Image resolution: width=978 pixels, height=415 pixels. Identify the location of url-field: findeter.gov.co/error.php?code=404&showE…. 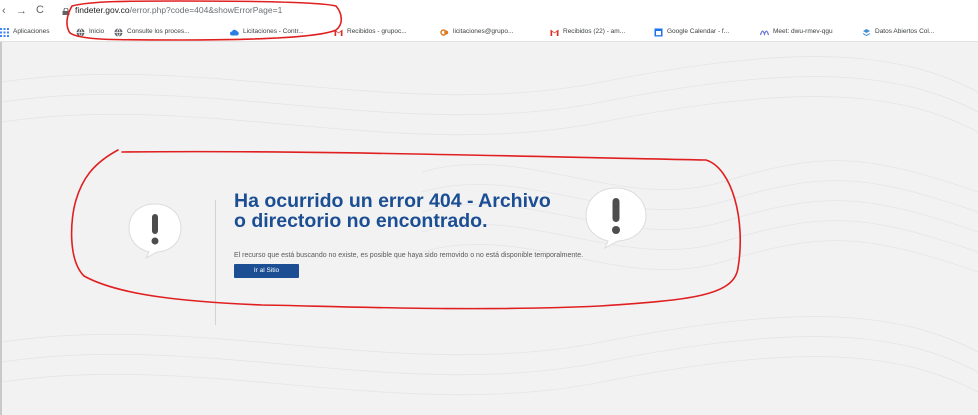
(178, 10).